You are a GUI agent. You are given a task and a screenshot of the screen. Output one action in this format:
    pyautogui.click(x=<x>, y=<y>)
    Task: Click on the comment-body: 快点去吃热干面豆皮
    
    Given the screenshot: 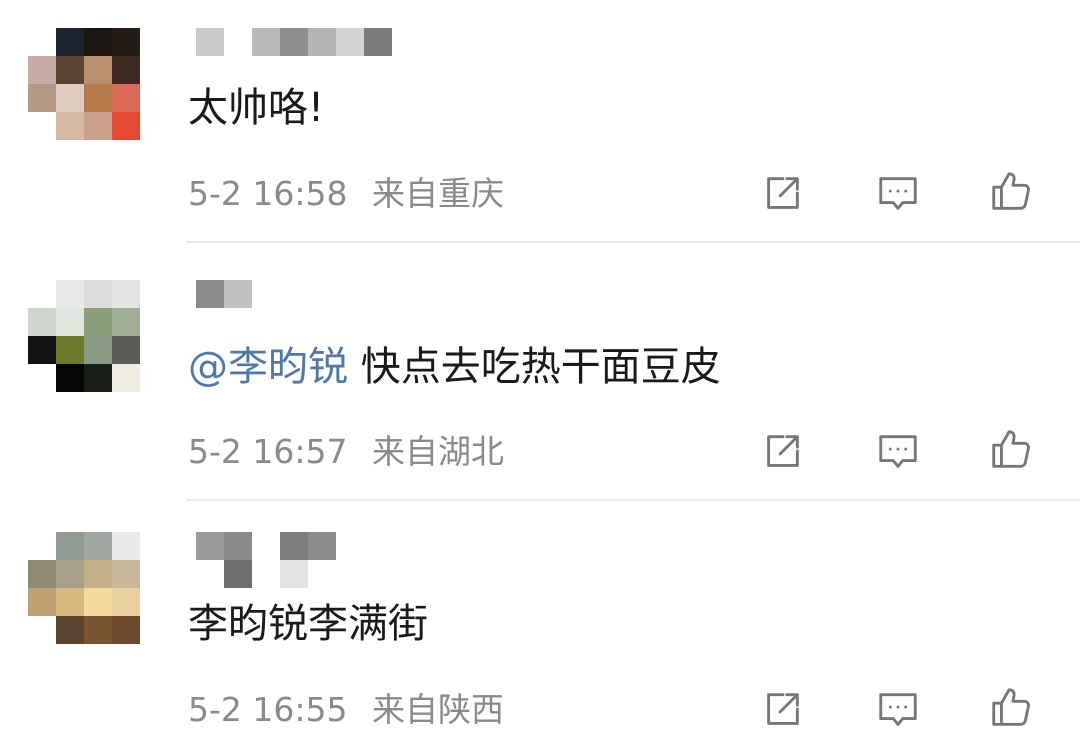 What is the action you would take?
    pyautogui.click(x=540, y=367)
    